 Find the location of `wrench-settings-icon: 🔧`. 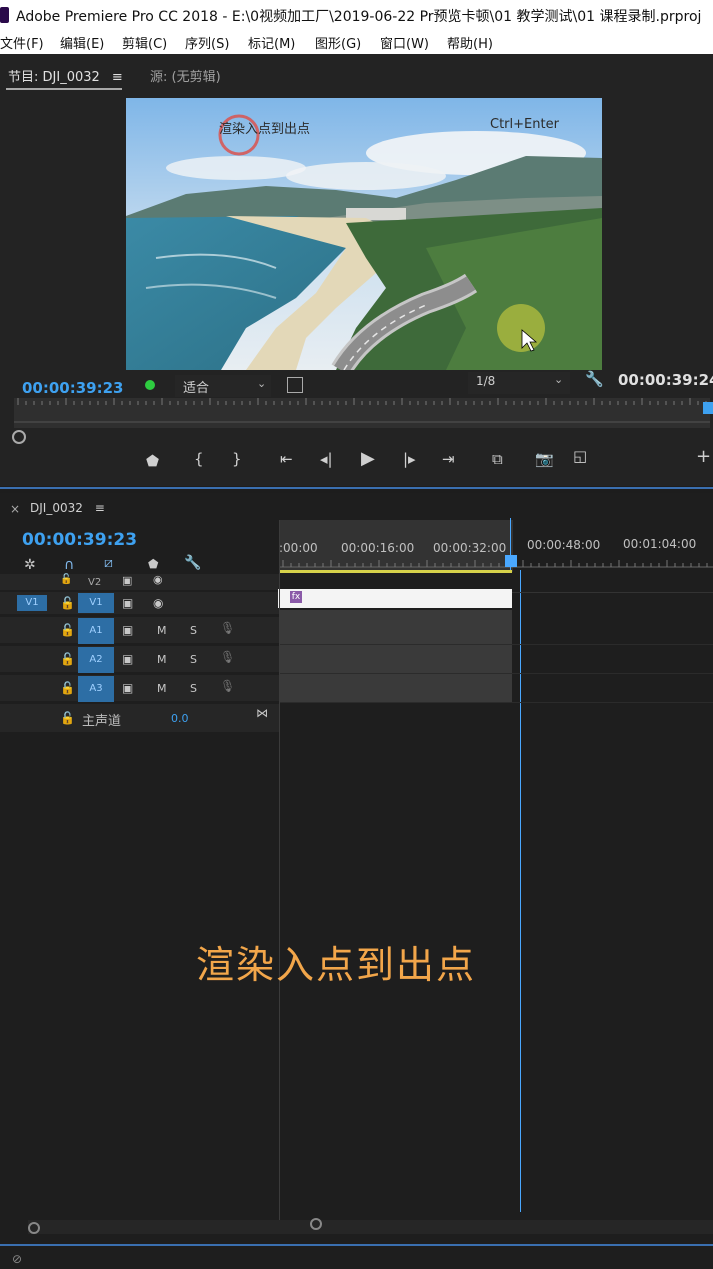

wrench-settings-icon: 🔧 is located at coordinates (594, 379).